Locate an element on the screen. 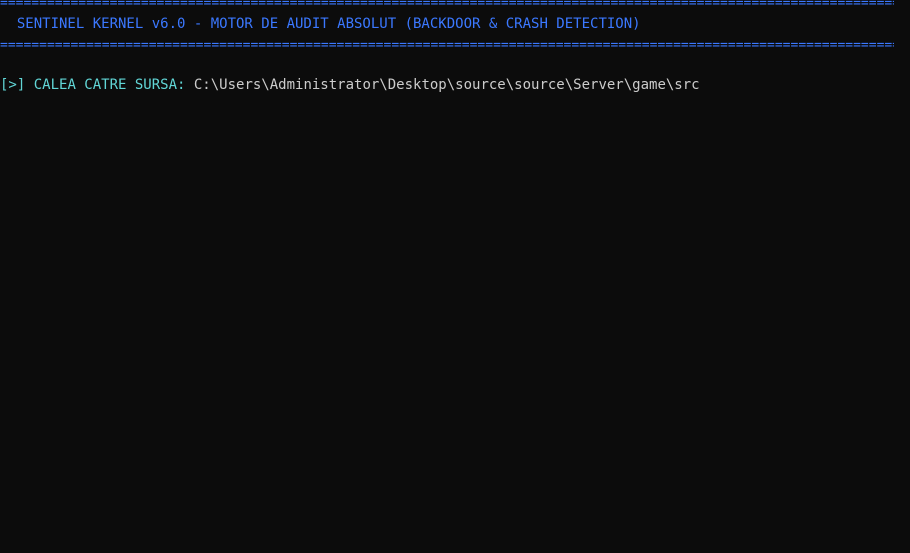 The width and height of the screenshot is (910, 553). prompt-label: CALEA CATRE SURSA: is located at coordinates (109, 85).